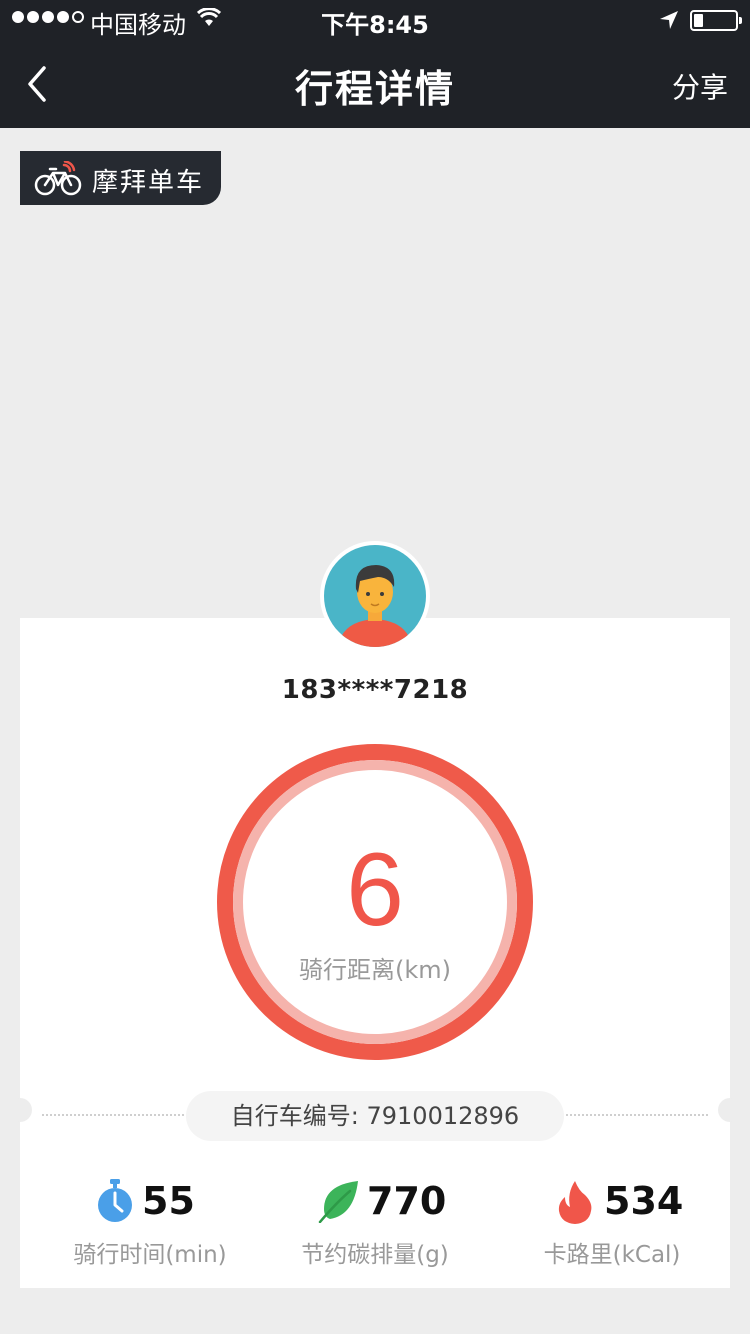  I want to click on distance-value: 6, so click(375, 890).